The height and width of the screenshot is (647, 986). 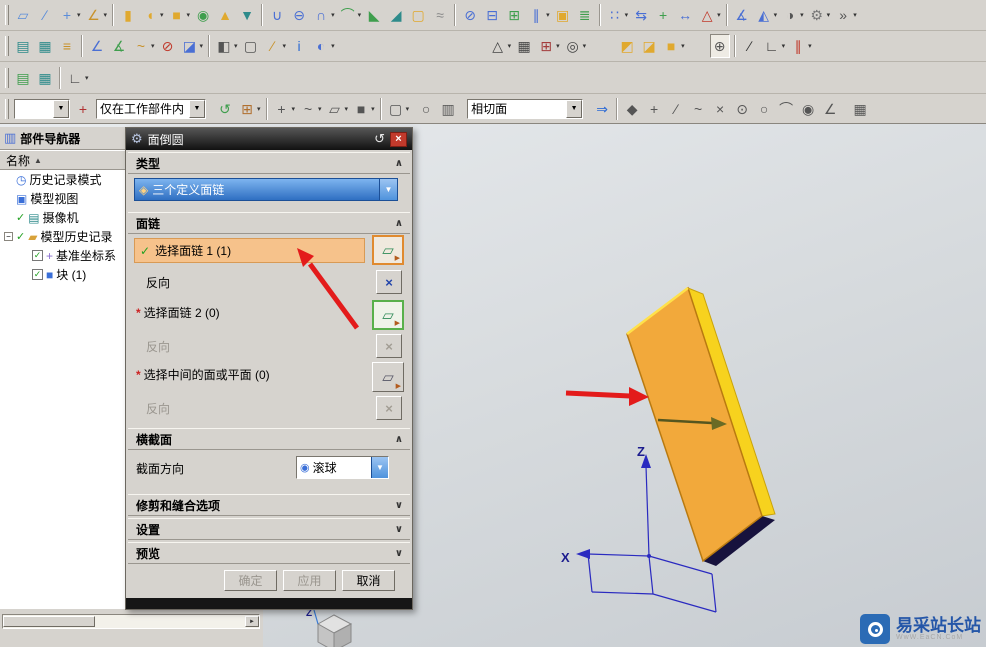 I want to click on scrollbar-thumb, so click(x=49, y=621).